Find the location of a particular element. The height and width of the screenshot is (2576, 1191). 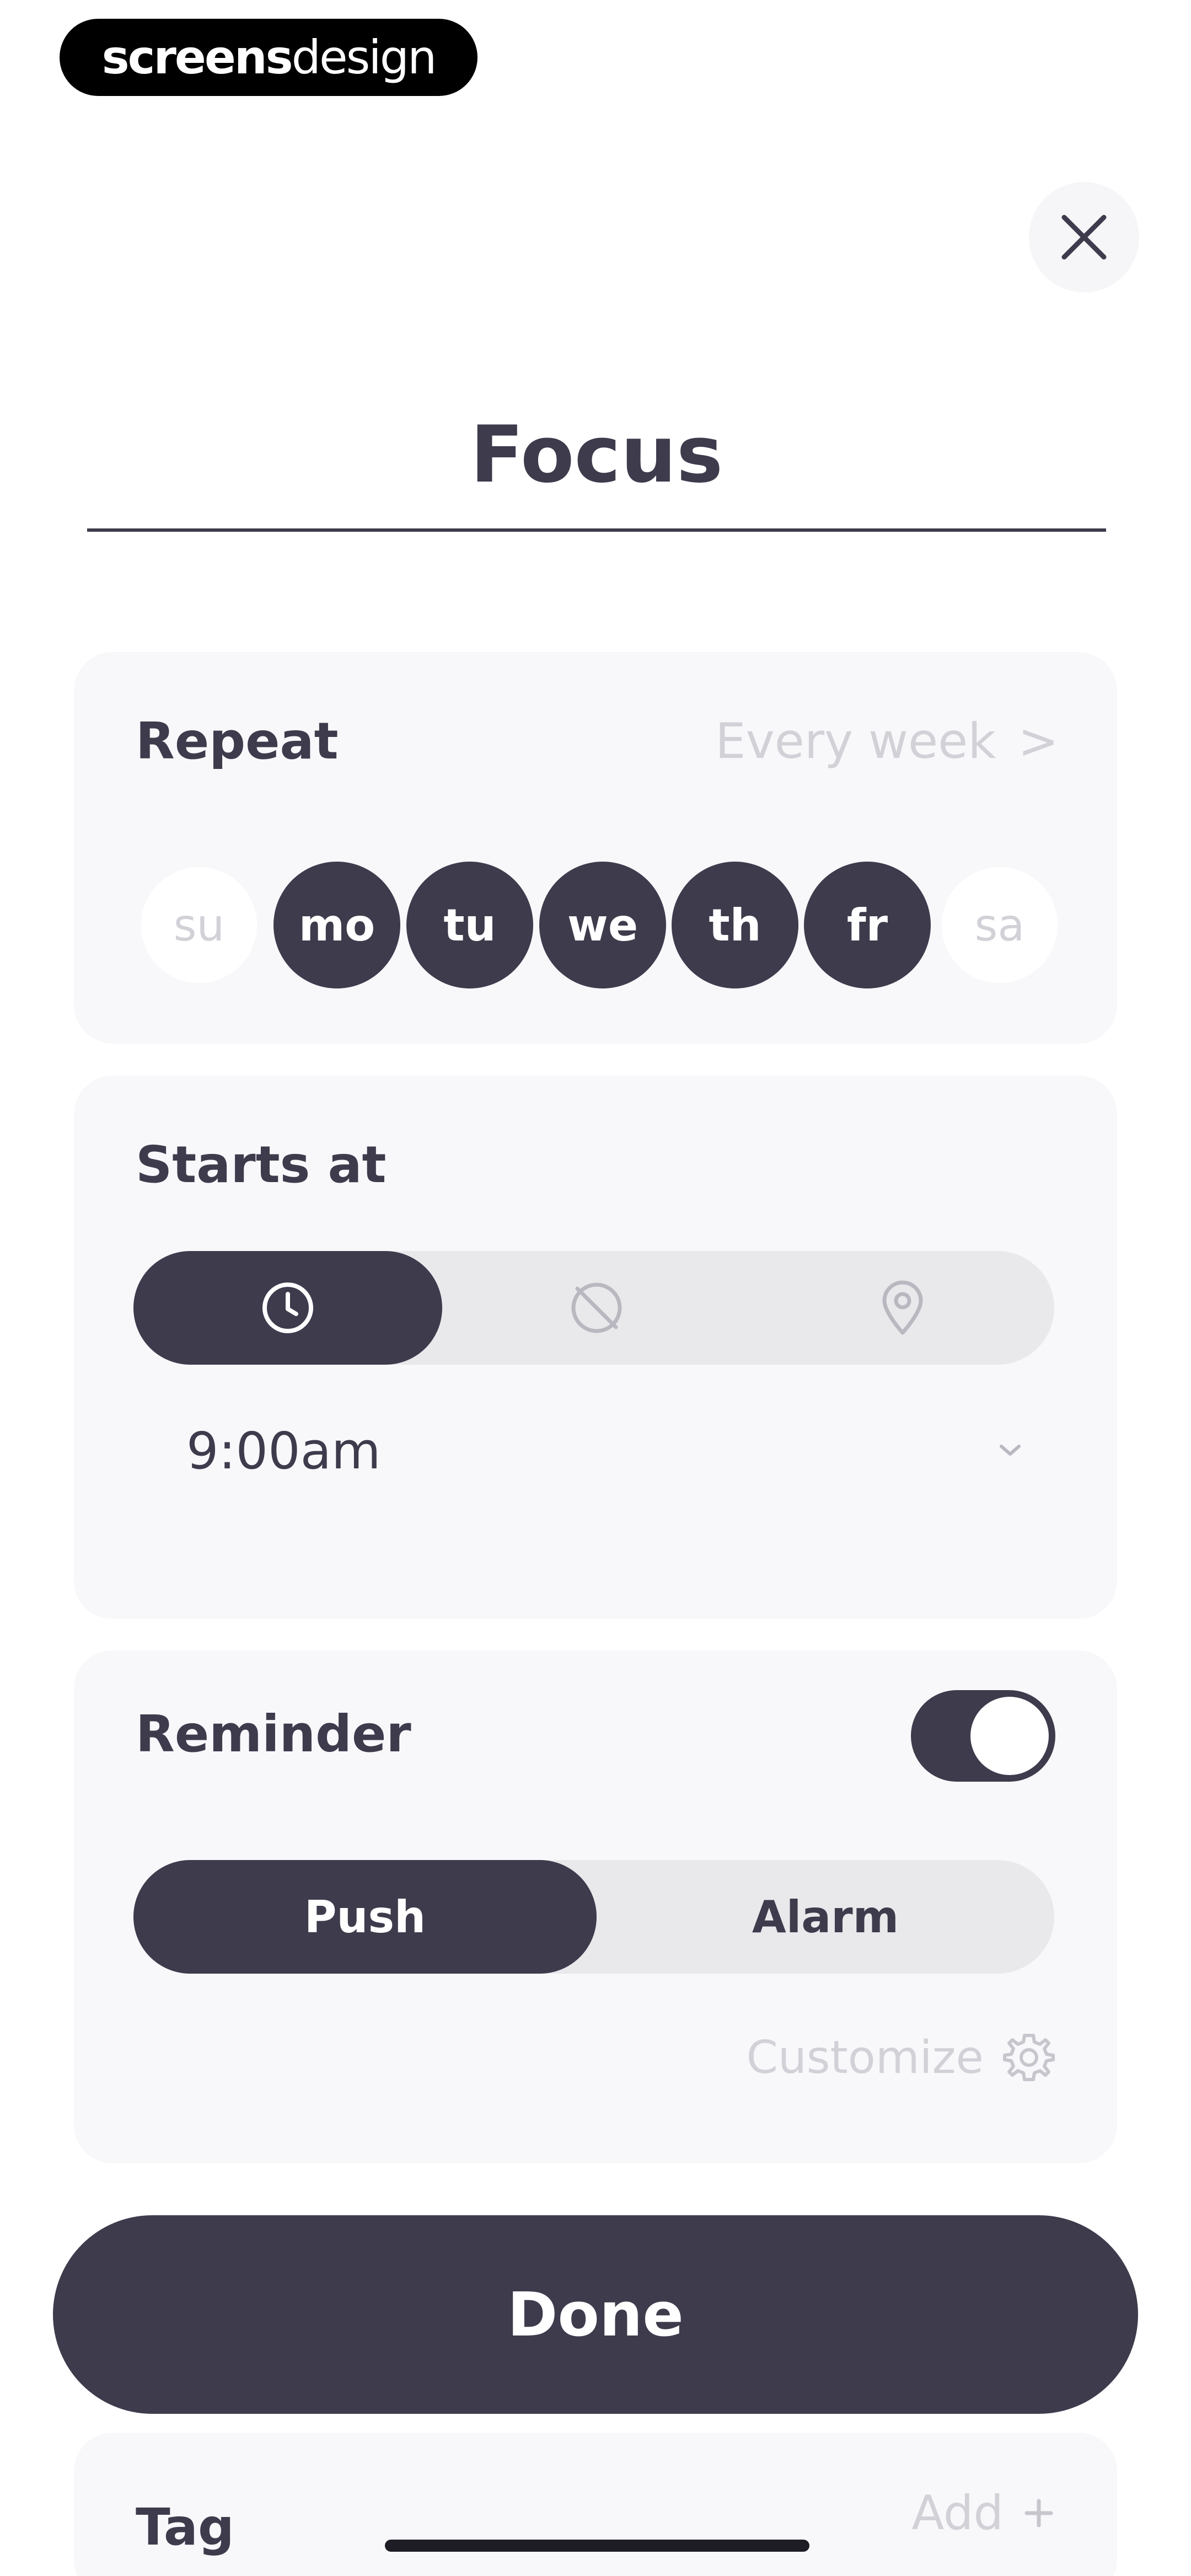

start-mode-location is located at coordinates (902, 1308).